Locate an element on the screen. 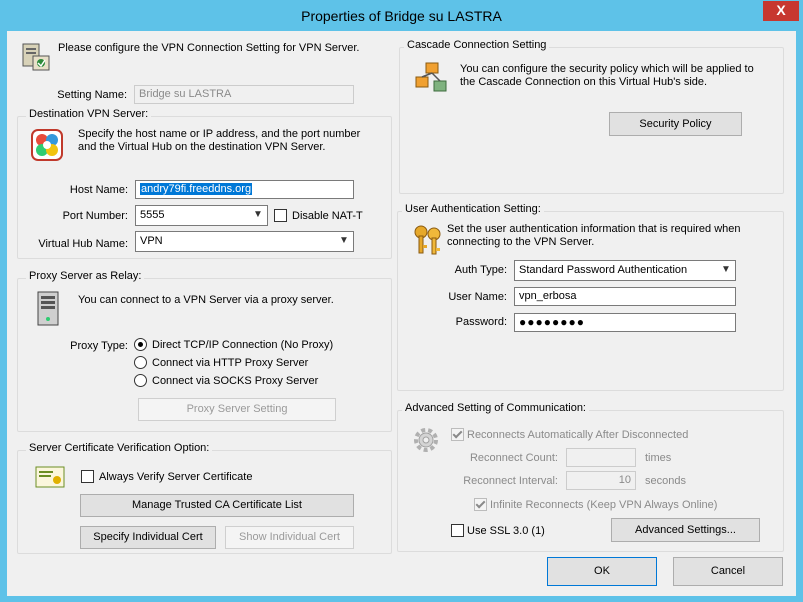  proxy-type-label: Proxy Type: is located at coordinates (99, 346).